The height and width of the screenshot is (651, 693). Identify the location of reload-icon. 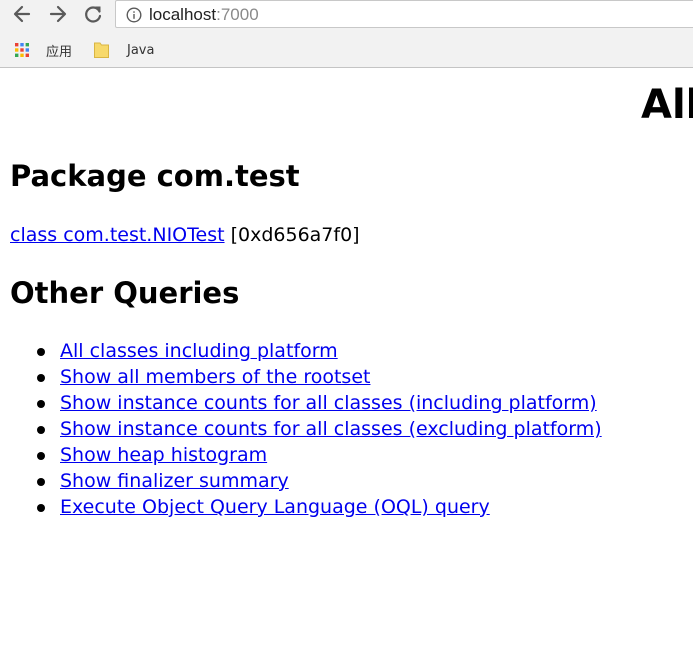
(93, 14).